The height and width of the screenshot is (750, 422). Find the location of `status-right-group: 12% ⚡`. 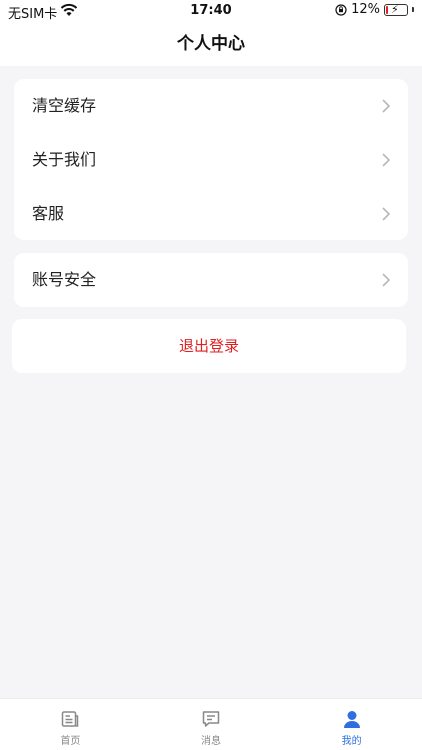

status-right-group: 12% ⚡ is located at coordinates (374, 9).